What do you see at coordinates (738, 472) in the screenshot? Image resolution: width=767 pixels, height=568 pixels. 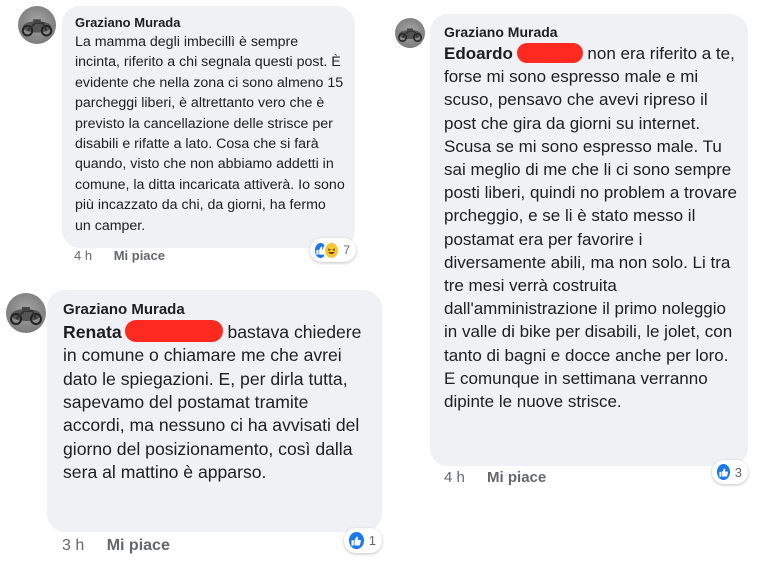 I see `reaction-count: 3` at bounding box center [738, 472].